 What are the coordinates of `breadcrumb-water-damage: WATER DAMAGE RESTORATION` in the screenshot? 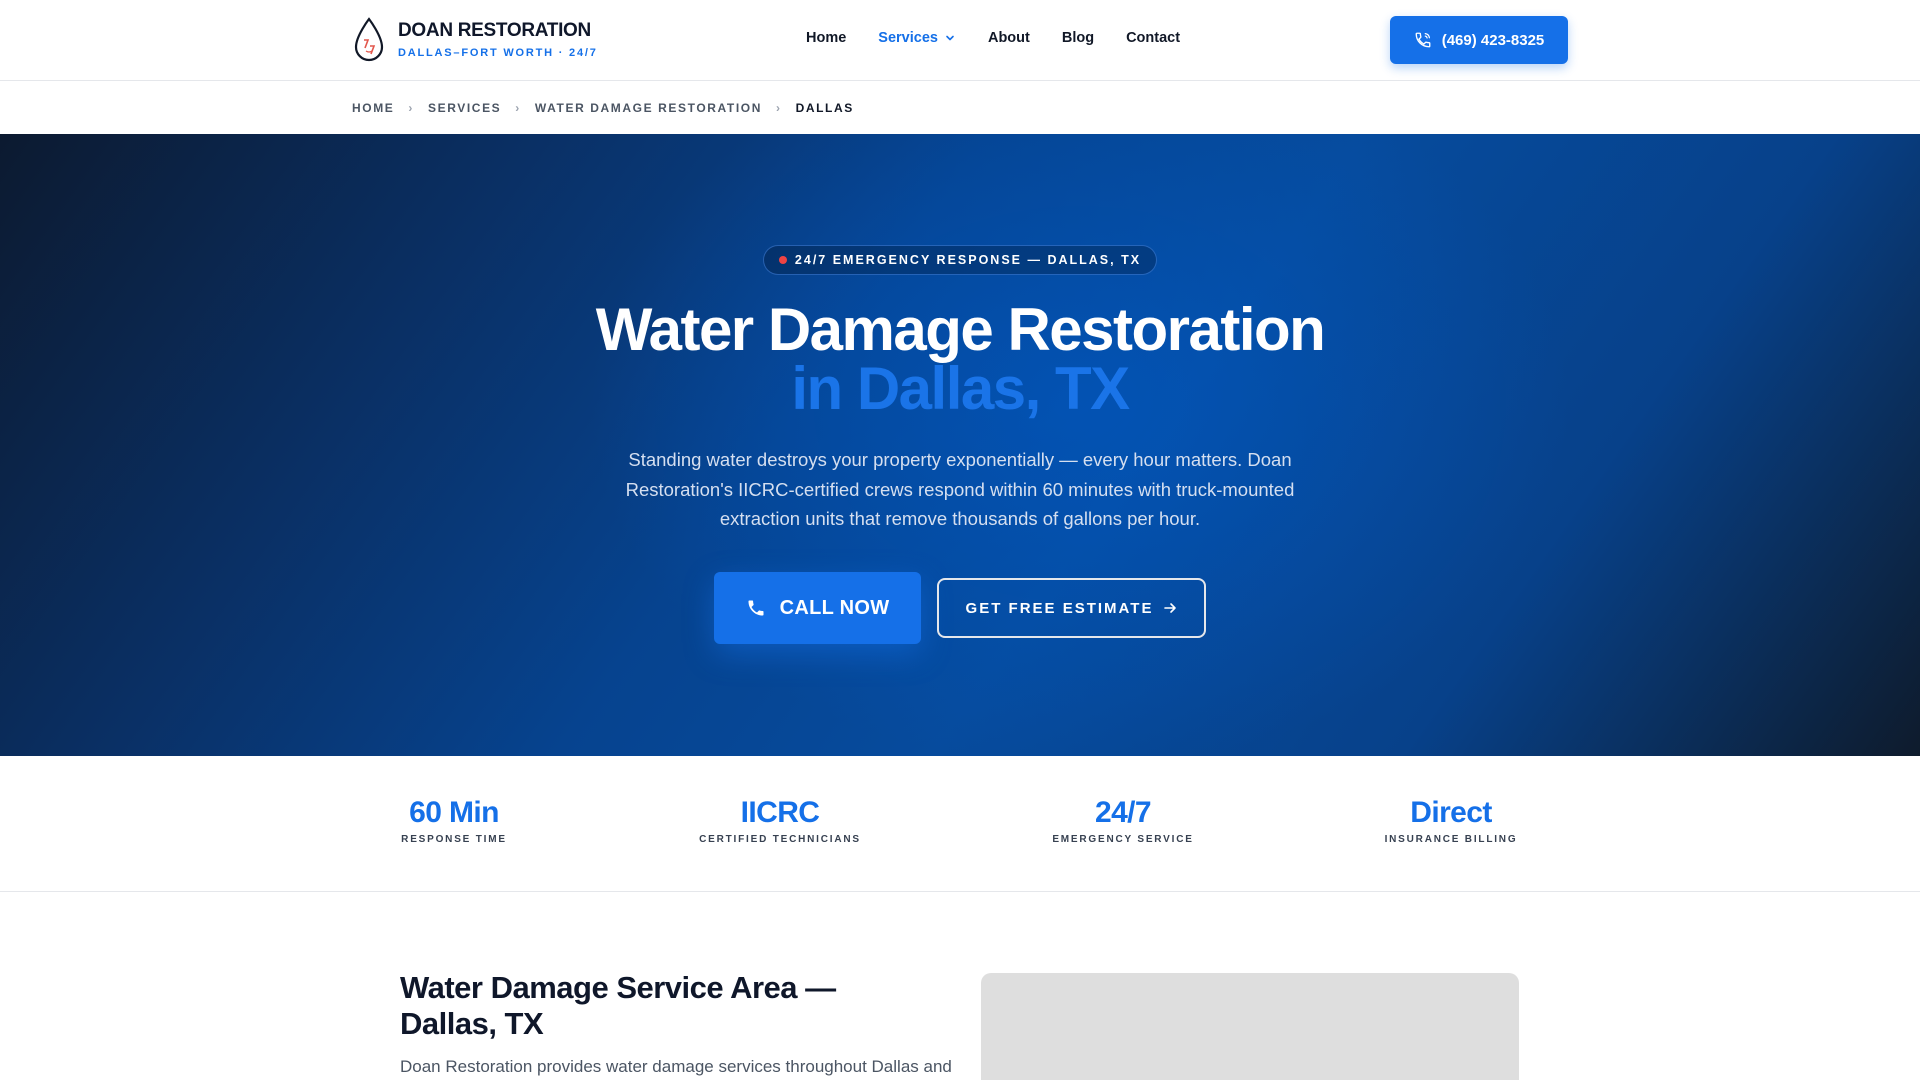 It's located at (648, 108).